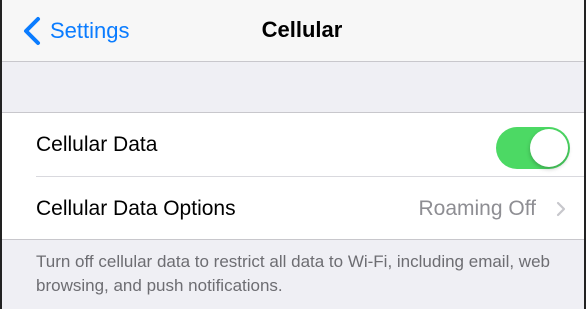 The image size is (586, 309). I want to click on toggle-knob, so click(549, 148).